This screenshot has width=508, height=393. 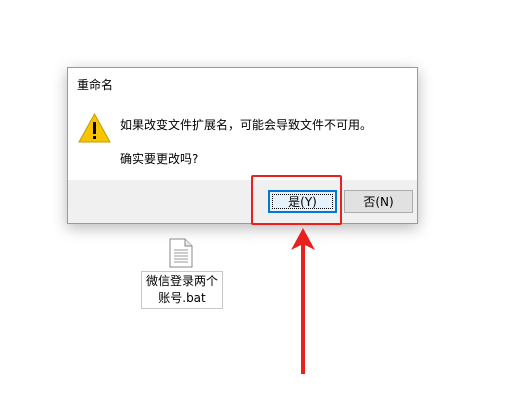 I want to click on dialog-title: 重命名, so click(x=95, y=84).